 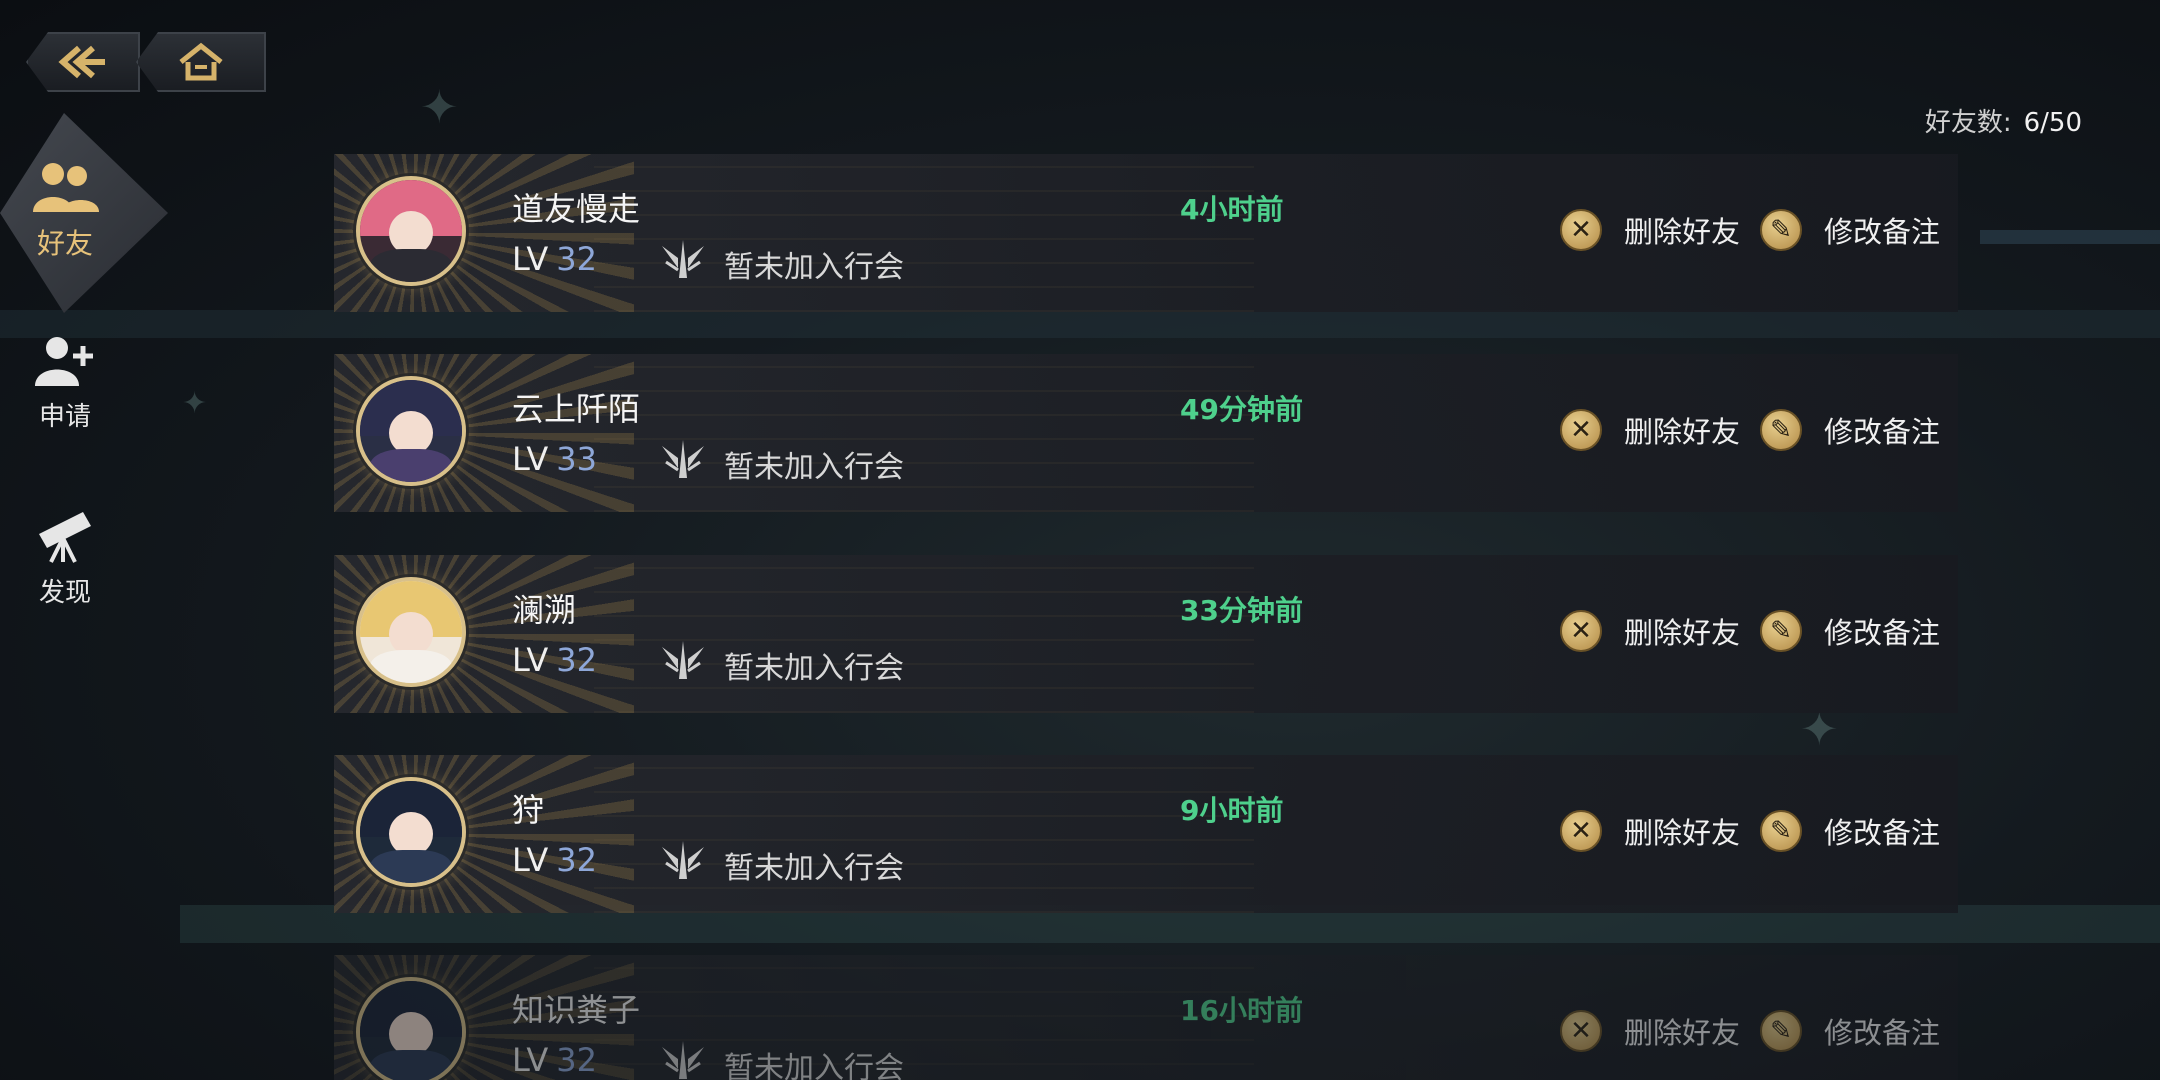 I want to click on last-online: 9小时前, so click(x=1232, y=810).